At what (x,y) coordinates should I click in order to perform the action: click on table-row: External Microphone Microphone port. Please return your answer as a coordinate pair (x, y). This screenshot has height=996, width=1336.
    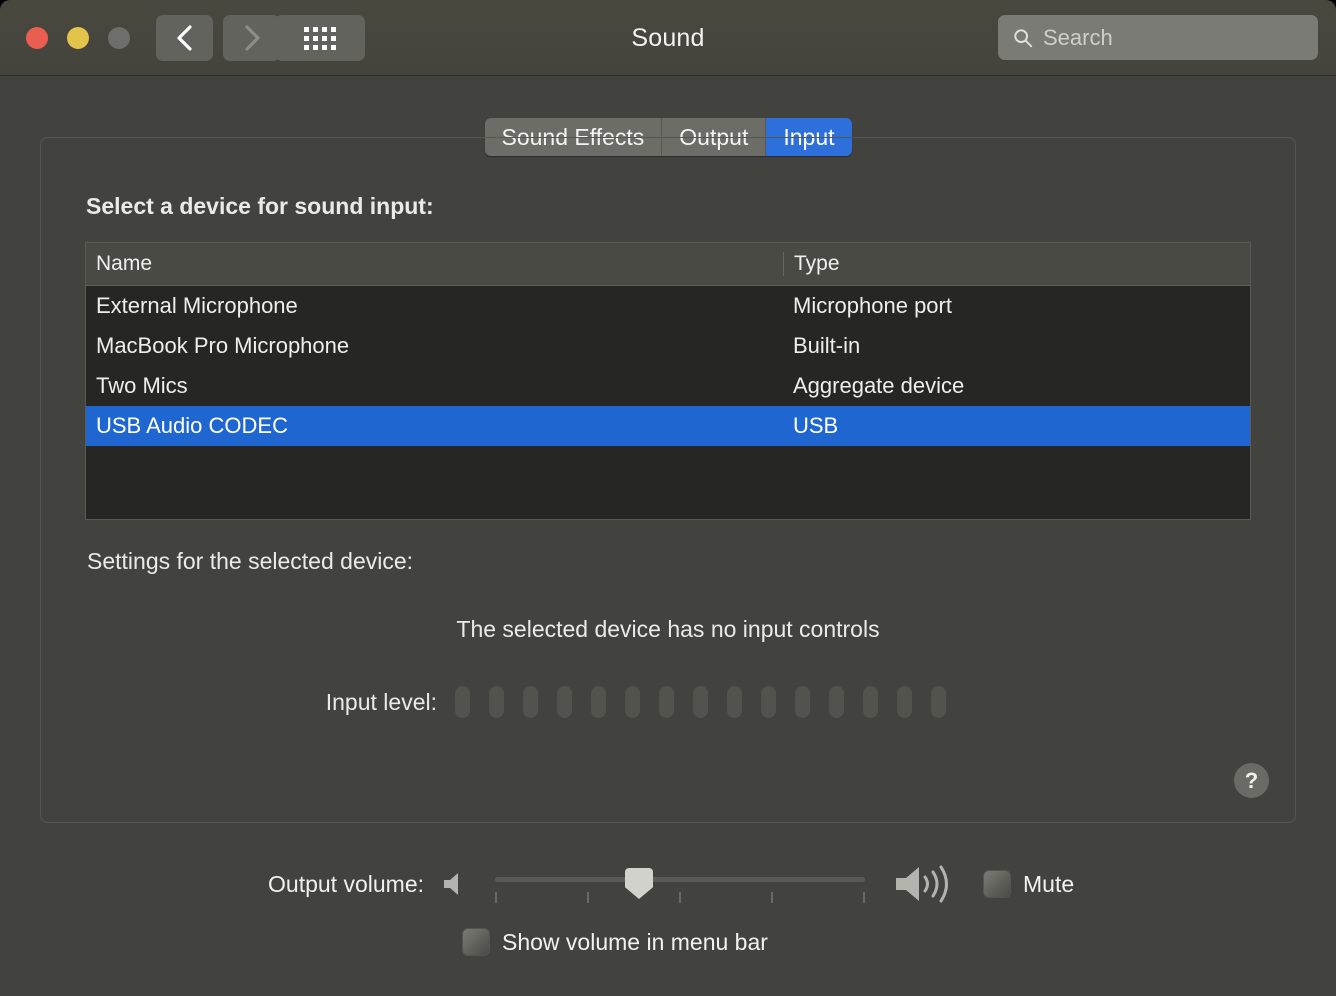
    Looking at the image, I should click on (668, 306).